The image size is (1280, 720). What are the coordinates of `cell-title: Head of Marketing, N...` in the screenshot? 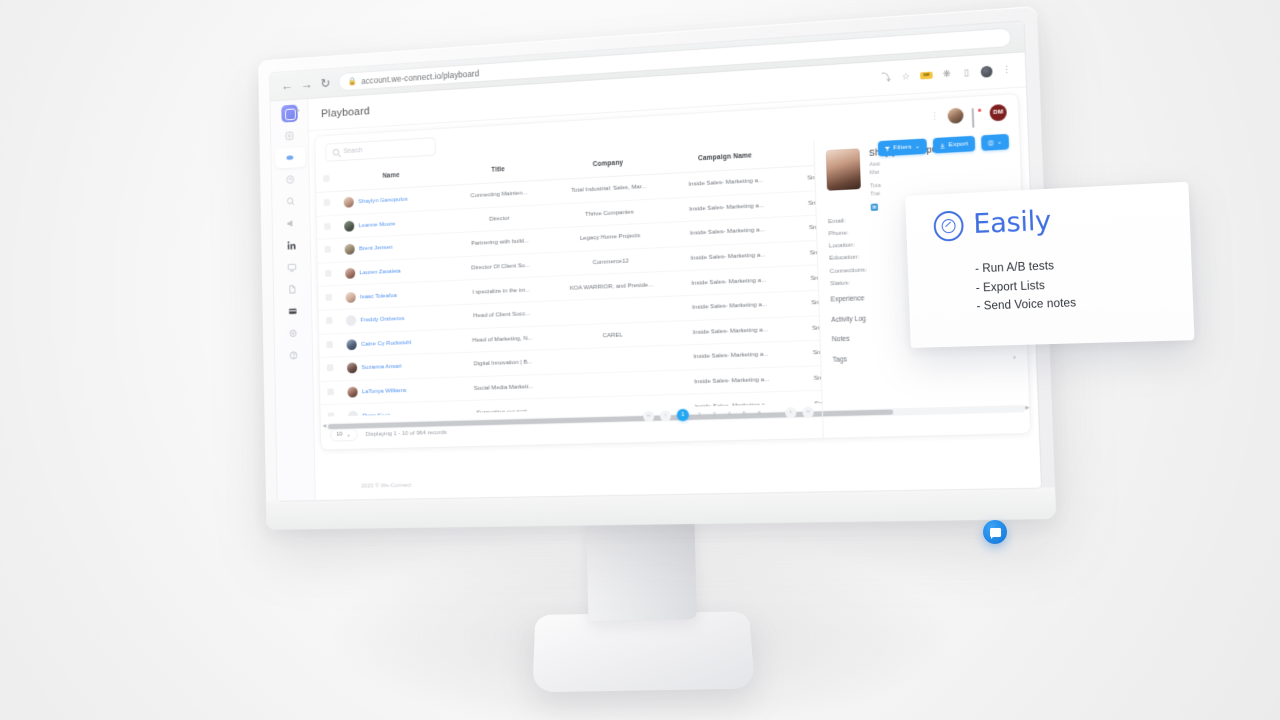 It's located at (502, 339).